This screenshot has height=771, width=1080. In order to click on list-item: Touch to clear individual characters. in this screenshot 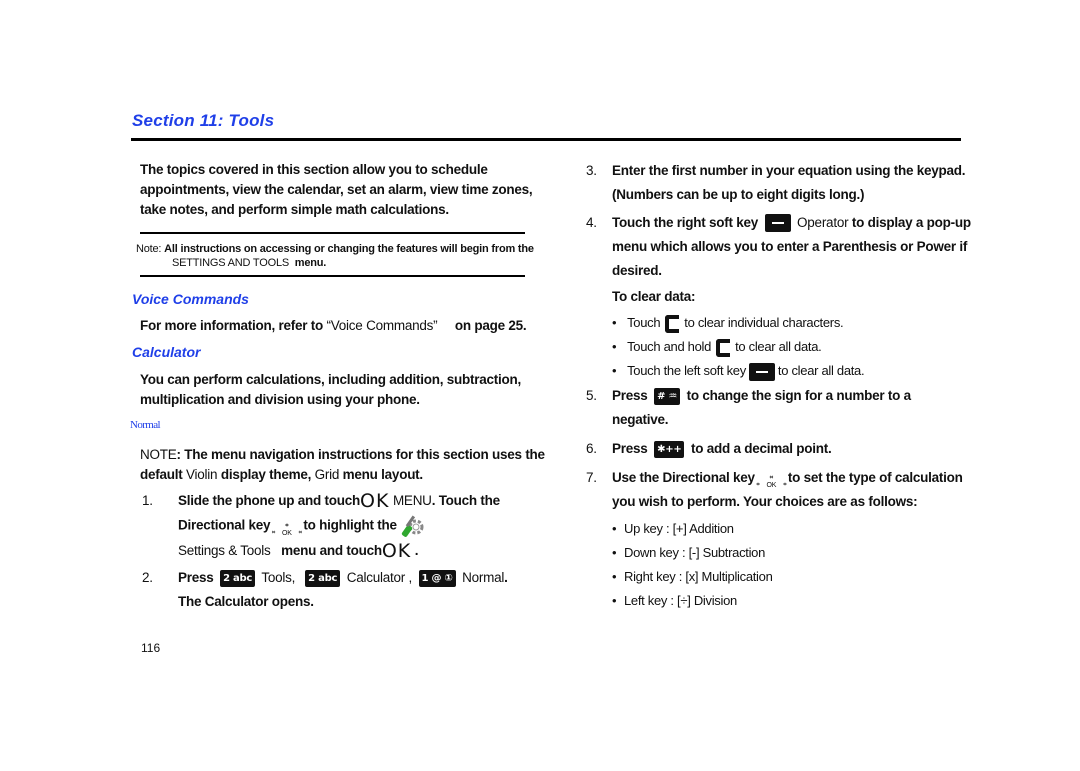, I will do `click(802, 323)`.